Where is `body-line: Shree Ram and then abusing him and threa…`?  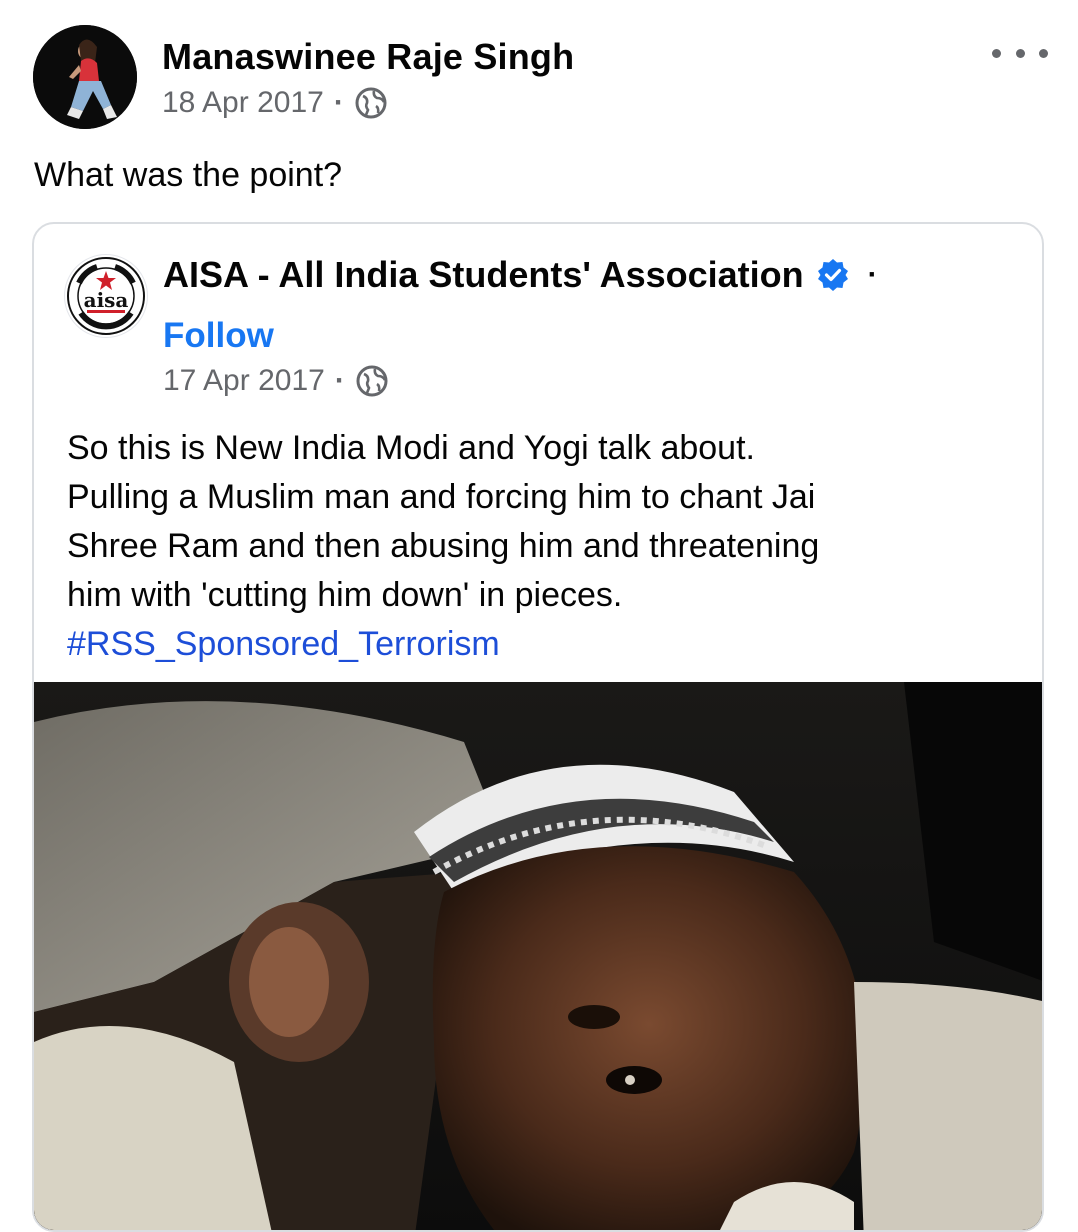 body-line: Shree Ram and then abusing him and threa… is located at coordinates (443, 546).